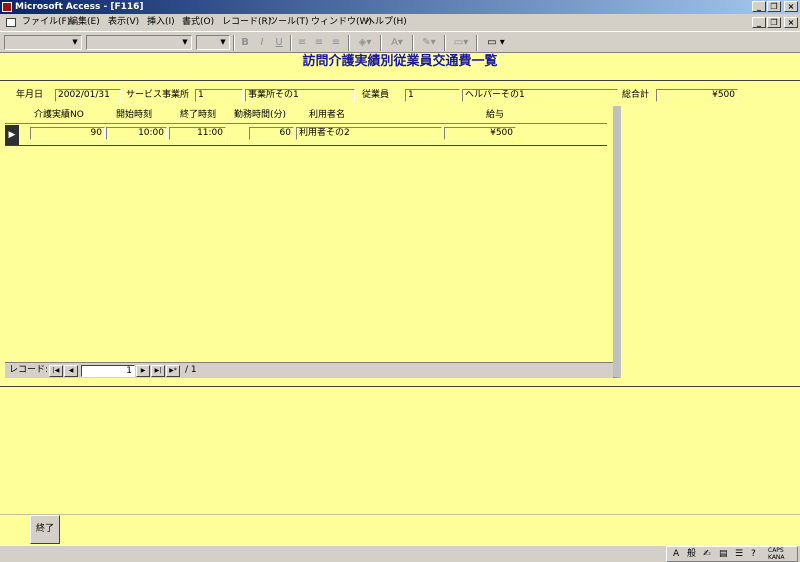  Describe the element at coordinates (739, 554) in the screenshot. I see `ime-properties-icon: ☰` at that location.